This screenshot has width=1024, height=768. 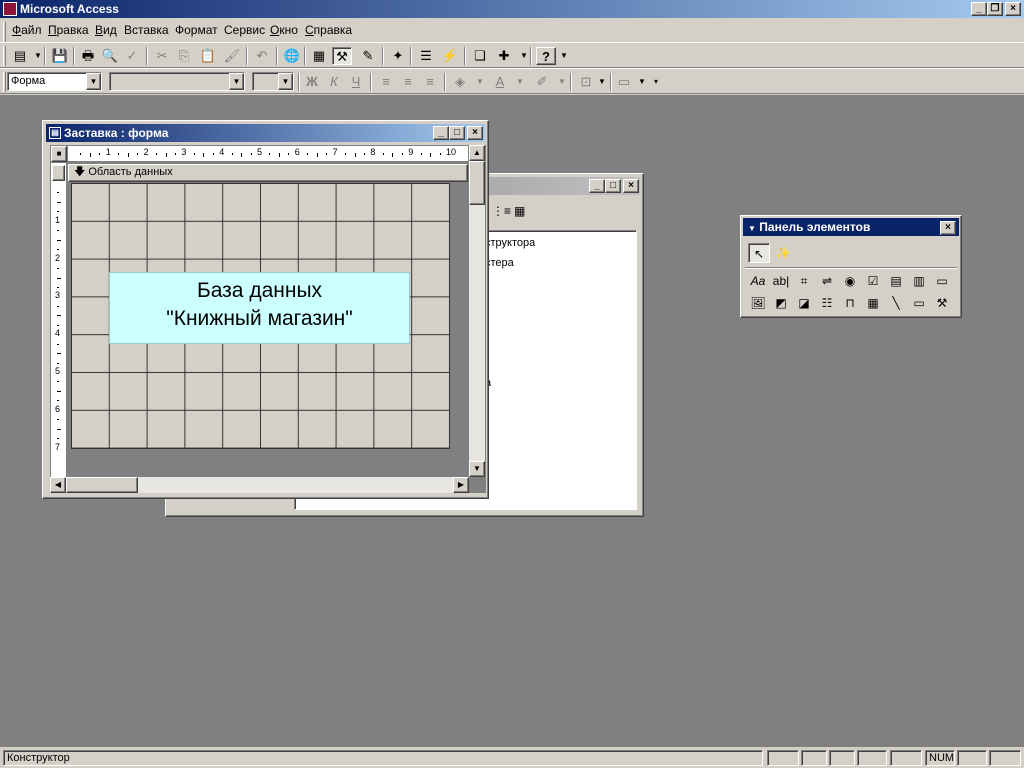 What do you see at coordinates (177, 81) in the screenshot?
I see `font-combo: ▼` at bounding box center [177, 81].